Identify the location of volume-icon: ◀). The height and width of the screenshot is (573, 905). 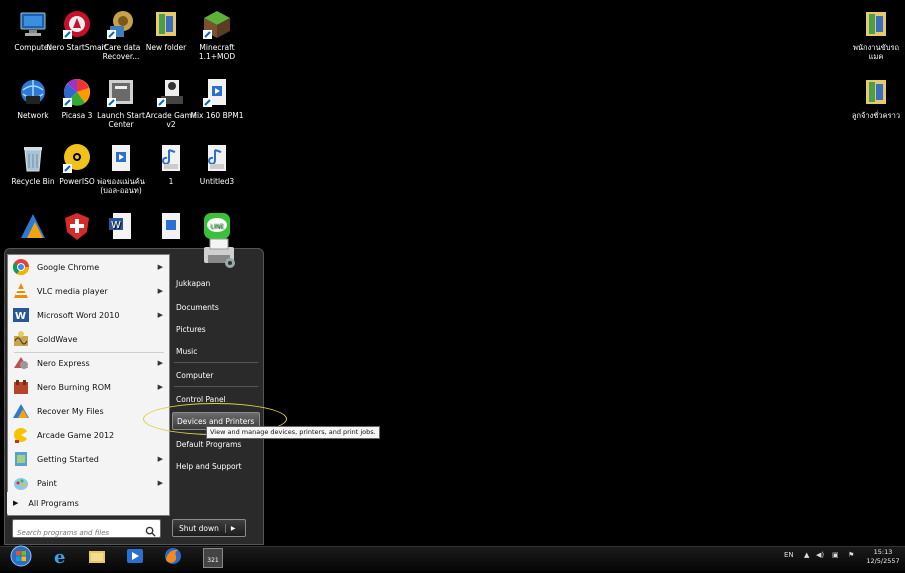
(820, 555).